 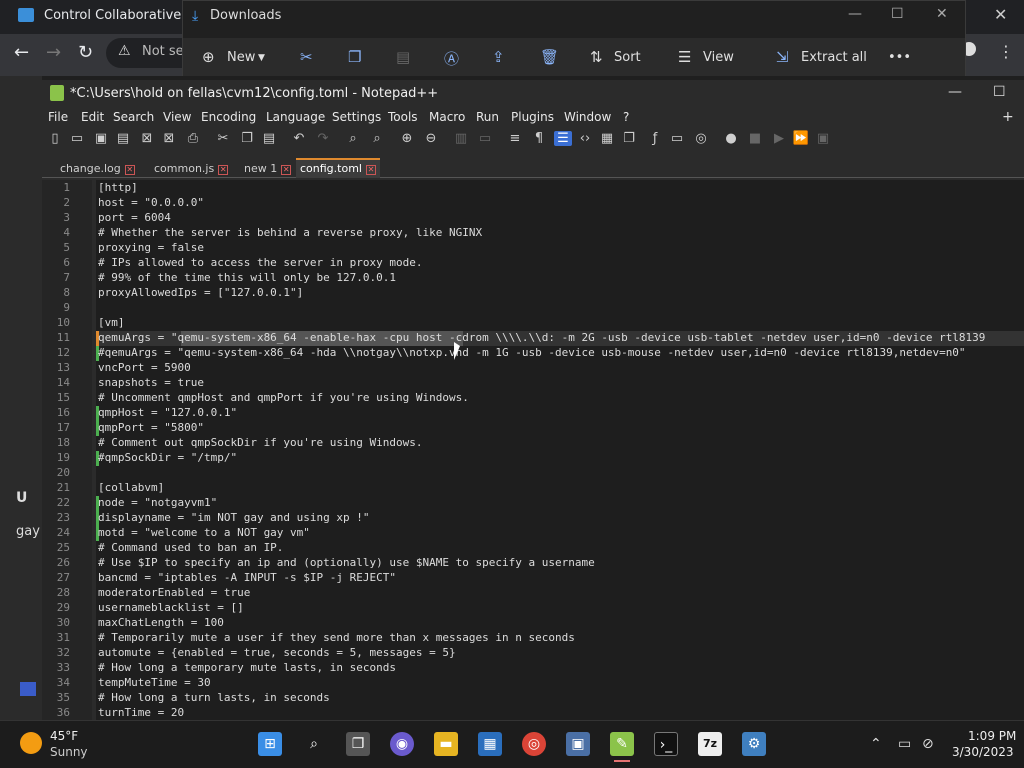 What do you see at coordinates (306, 57) in the screenshot?
I see `cut-icon: ✂` at bounding box center [306, 57].